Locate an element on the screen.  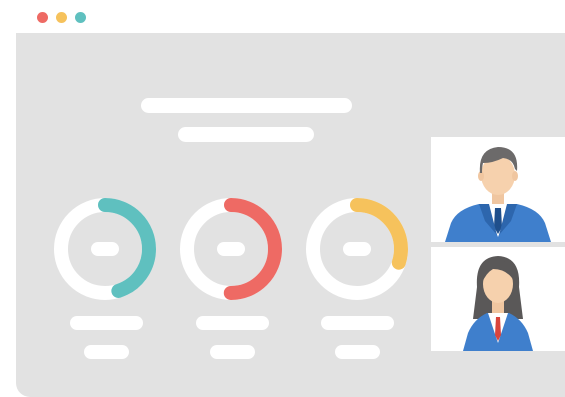
gauge-yellow is located at coordinates (357, 249).